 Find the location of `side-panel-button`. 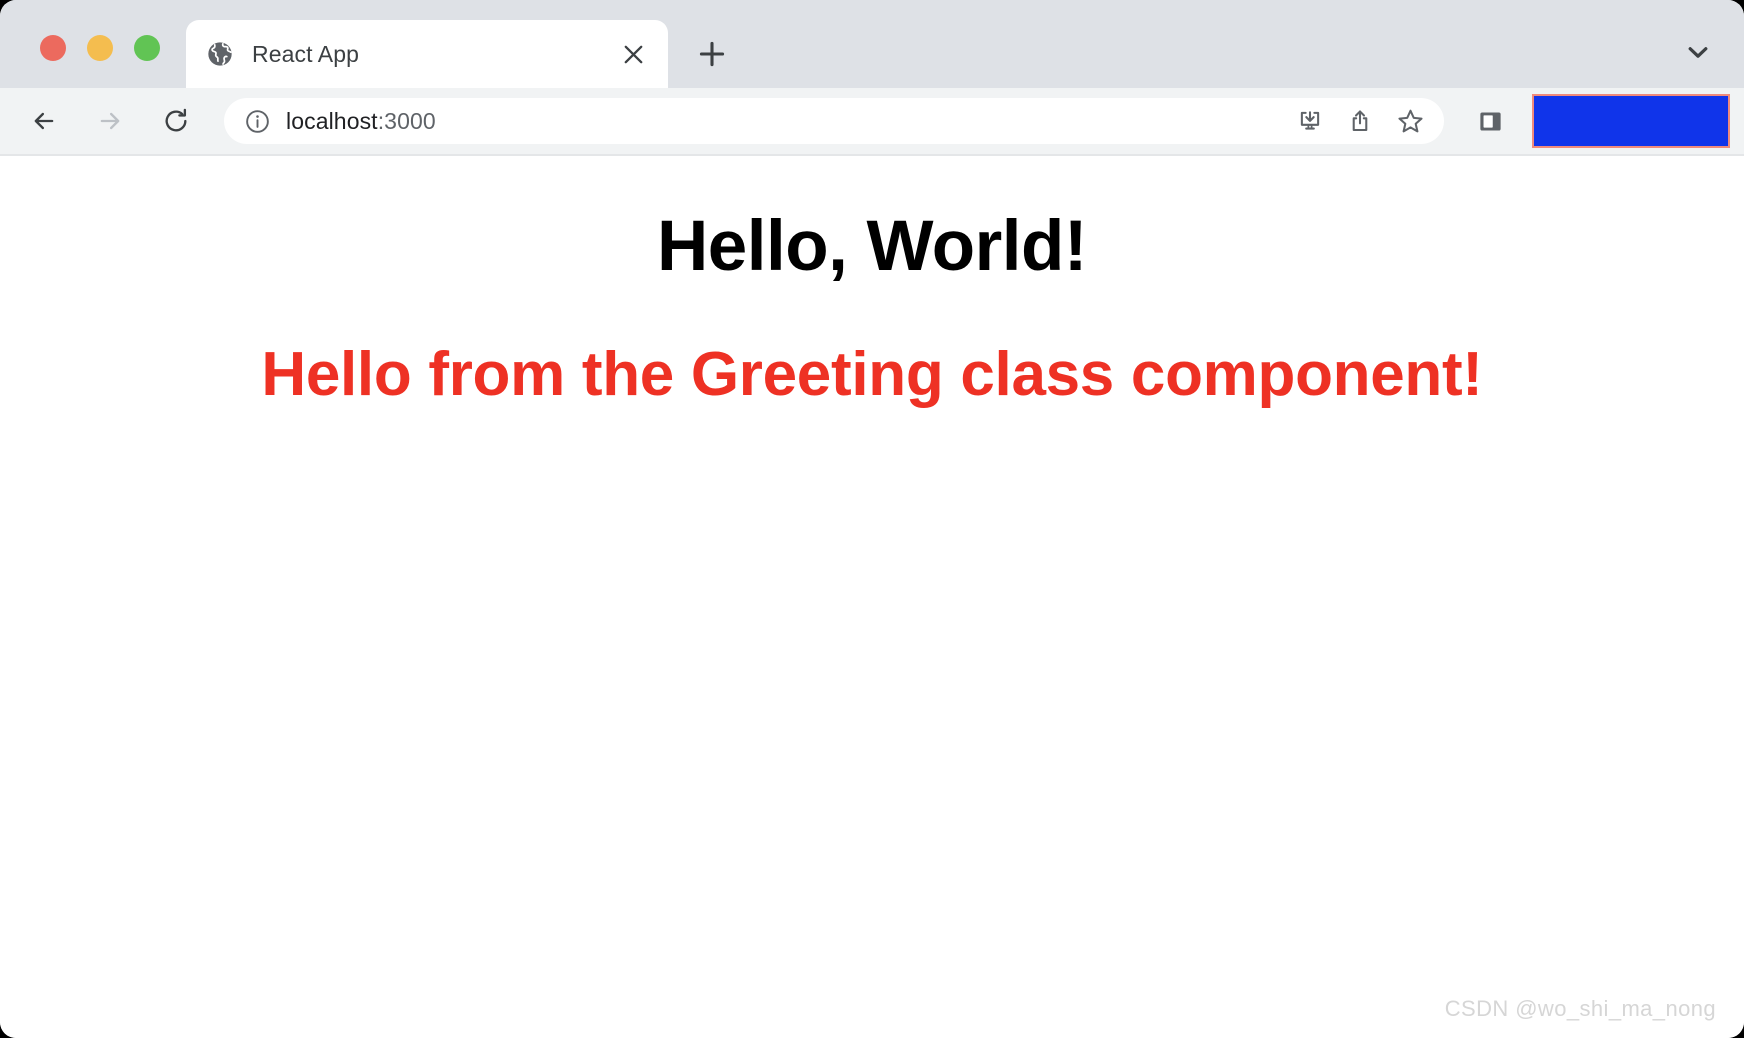

side-panel-button is located at coordinates (1490, 121).